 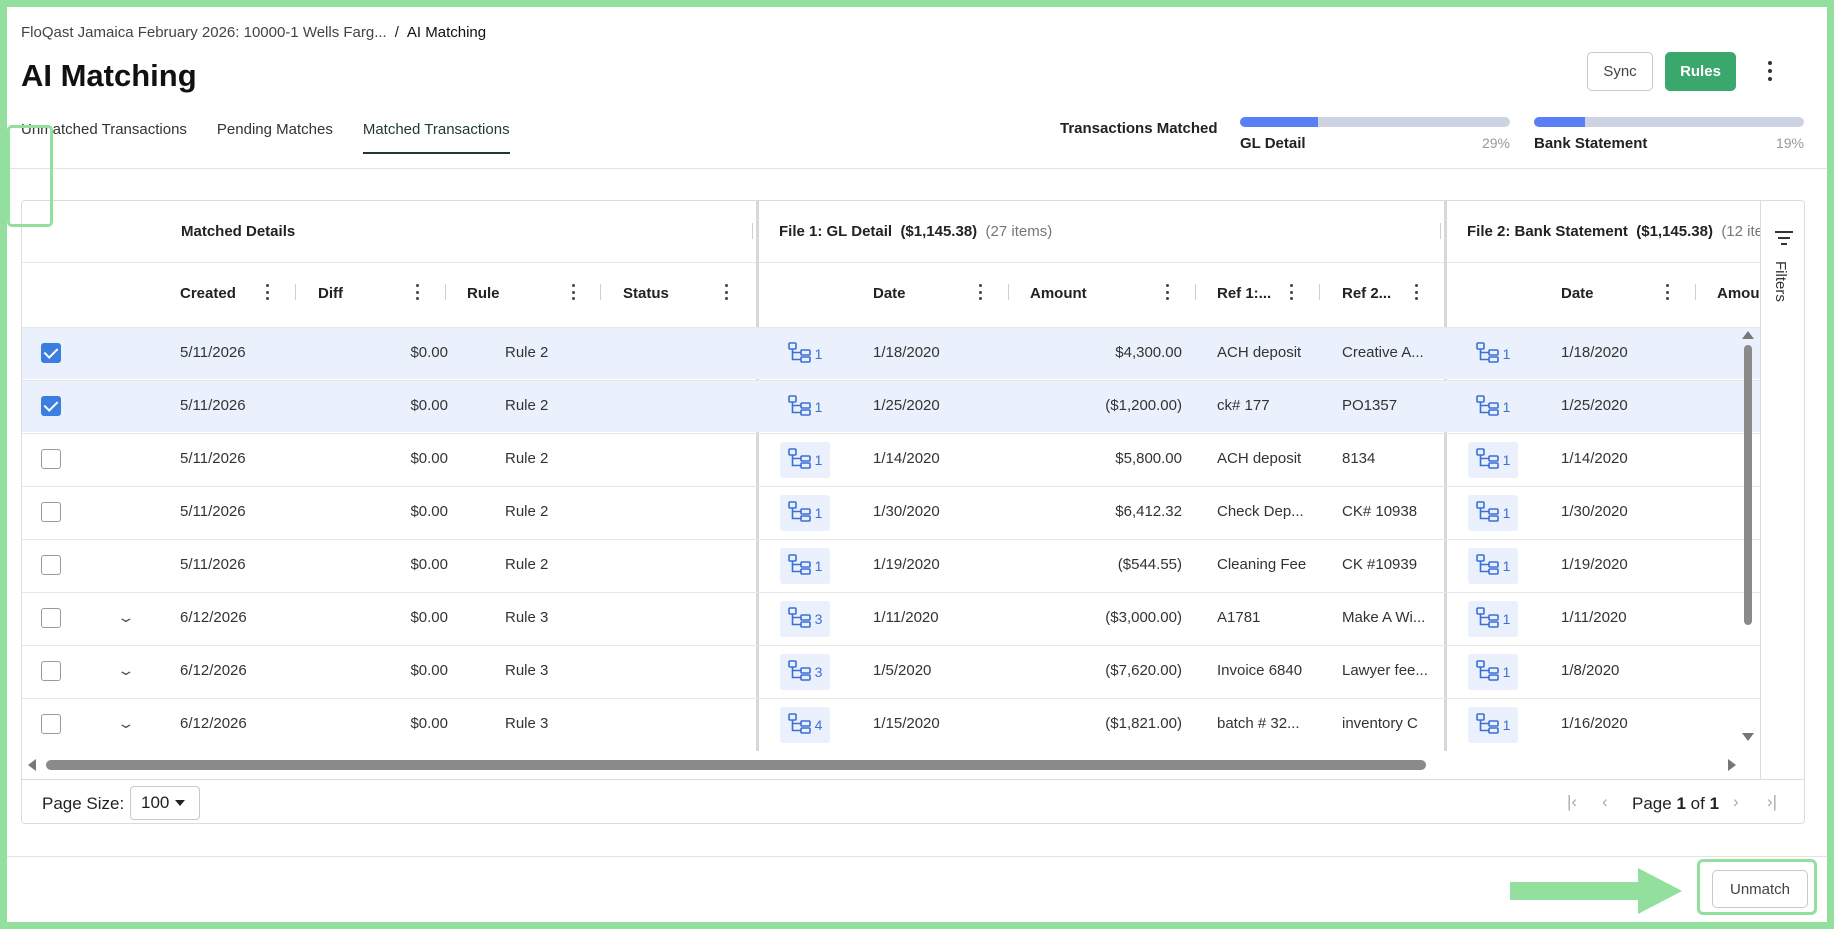 I want to click on bank-date-column-menu-kebab-icon, so click(x=1667, y=292).